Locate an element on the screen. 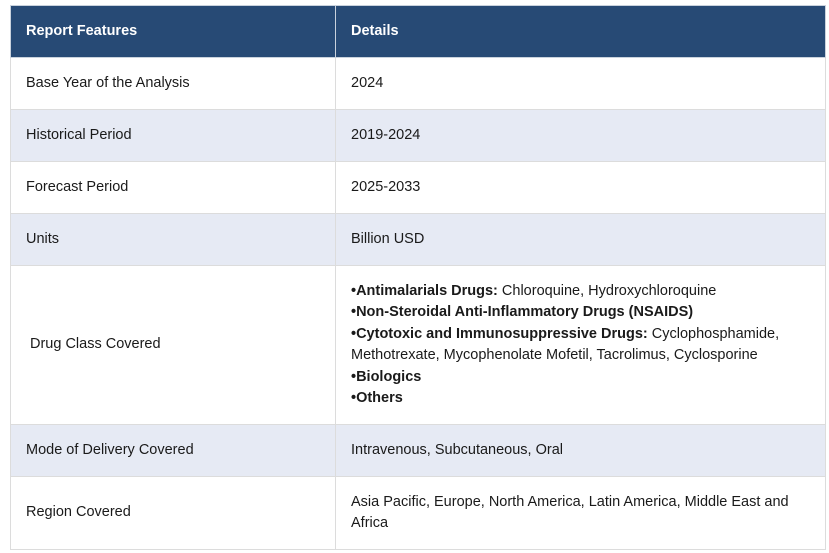  feature-cell: Region Covered is located at coordinates (173, 513).